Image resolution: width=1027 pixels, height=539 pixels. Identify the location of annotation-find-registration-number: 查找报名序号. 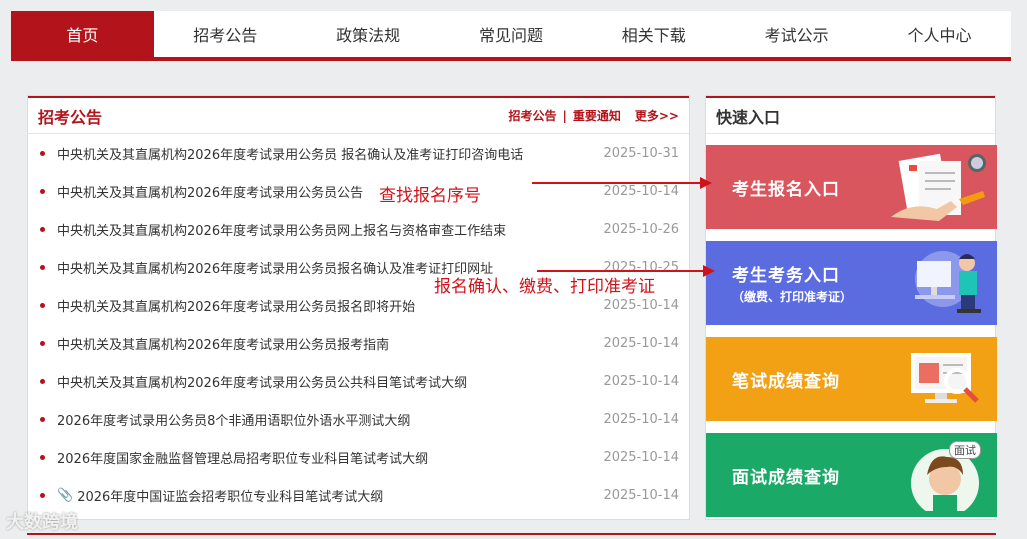
(430, 196).